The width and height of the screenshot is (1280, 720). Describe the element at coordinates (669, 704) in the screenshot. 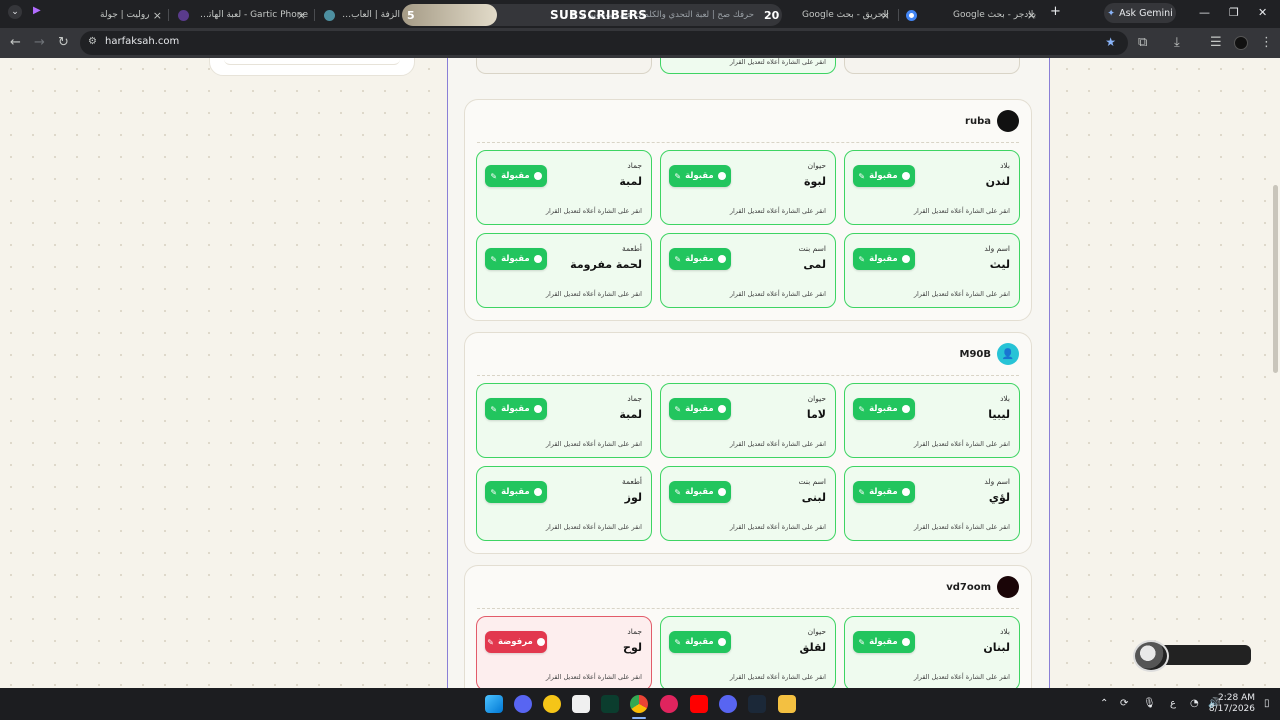

I see `media-player-icon` at that location.